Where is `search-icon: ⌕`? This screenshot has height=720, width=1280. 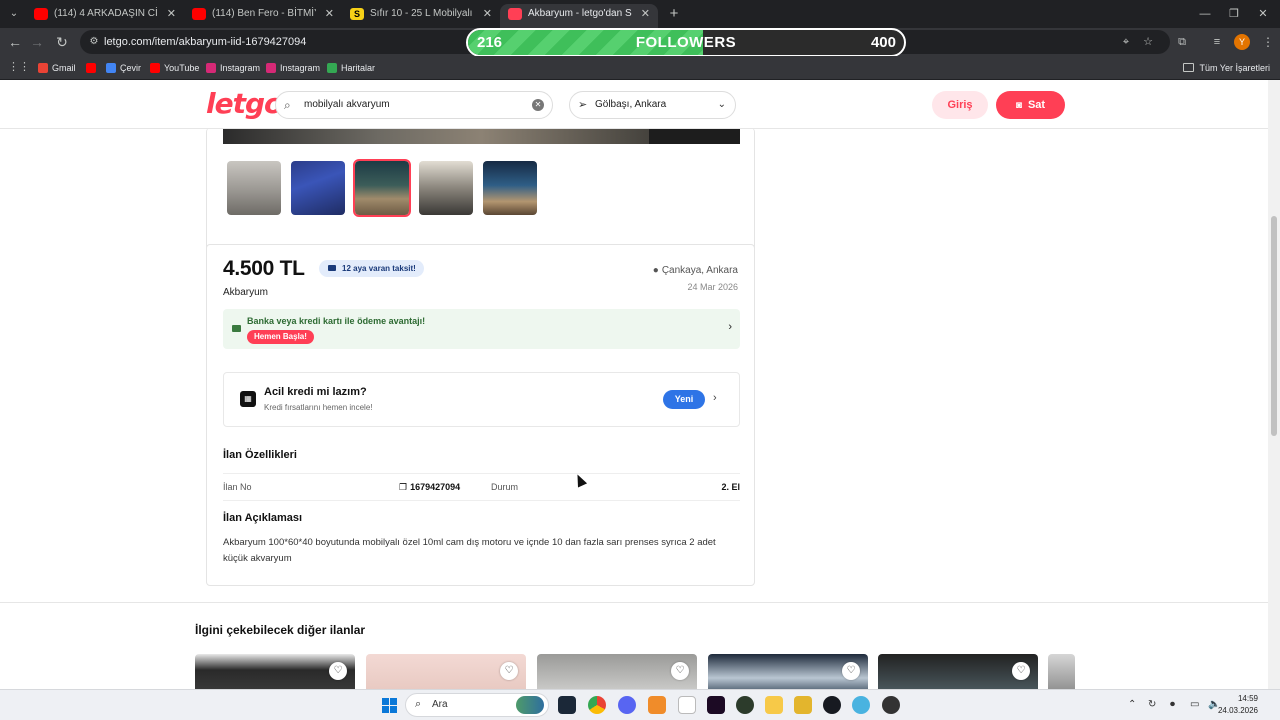 search-icon: ⌕ is located at coordinates (418, 704).